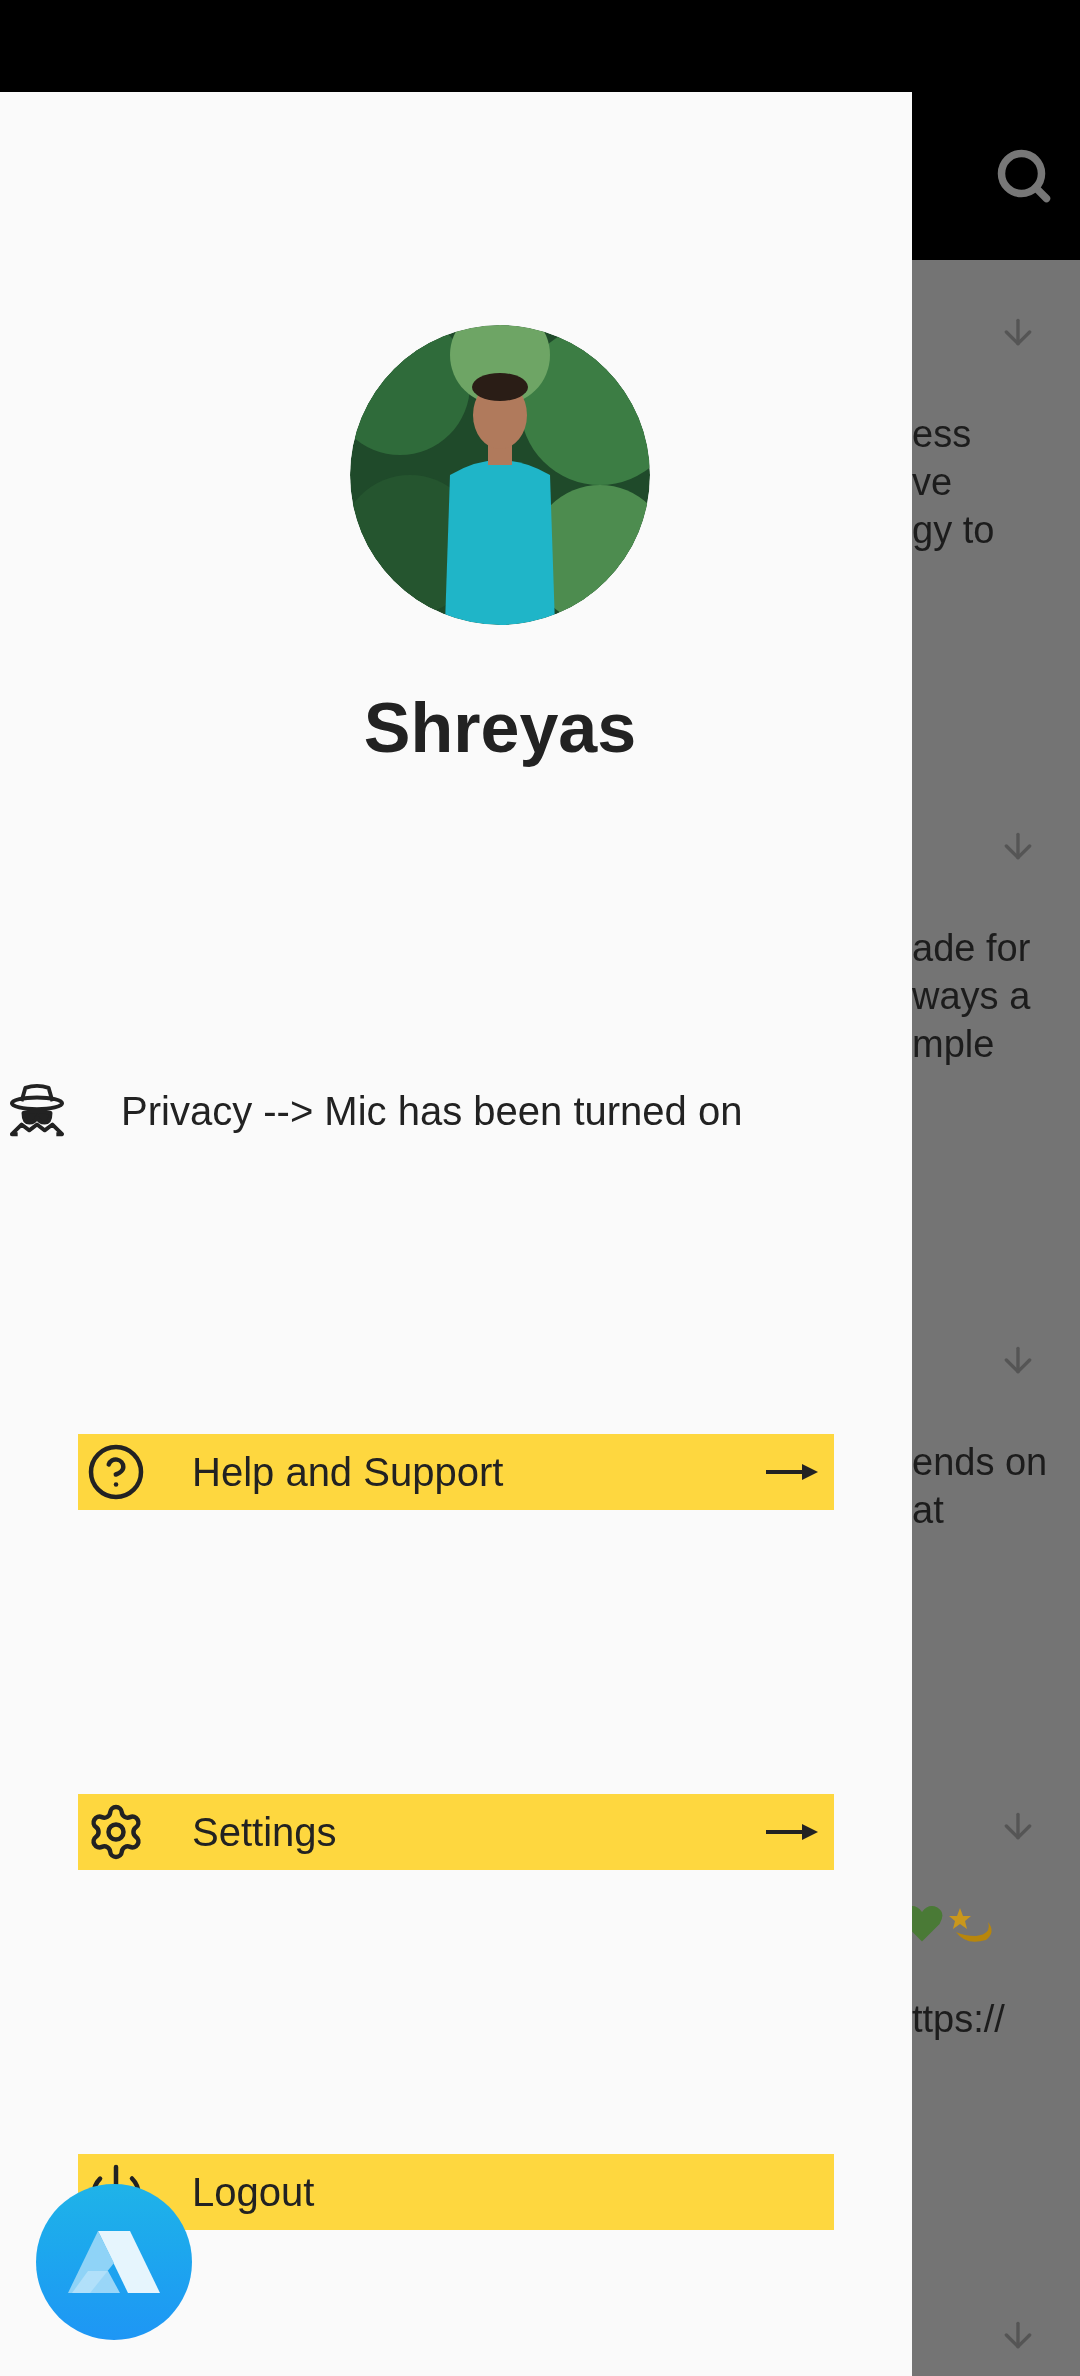 This screenshot has width=1080, height=2376. Describe the element at coordinates (972, 948) in the screenshot. I see `post-text: ade for` at that location.